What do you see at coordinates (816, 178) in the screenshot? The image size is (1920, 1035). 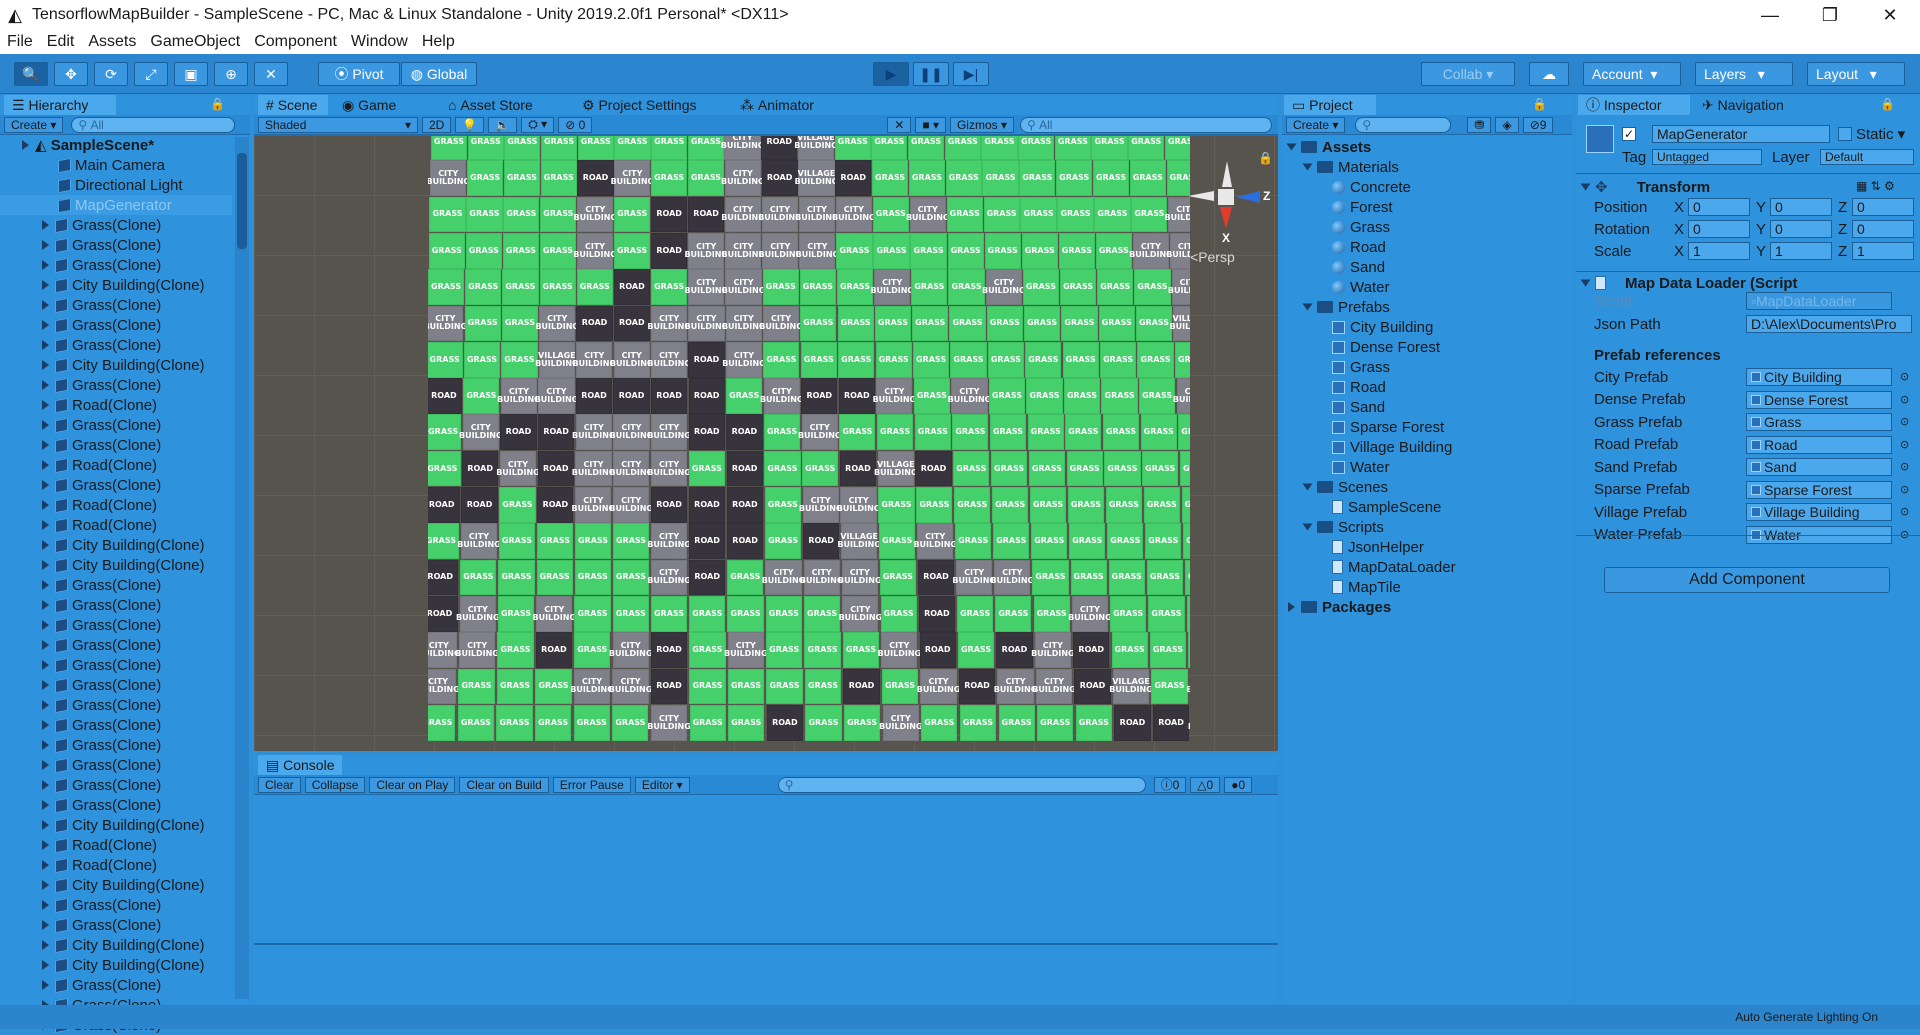 I see `map-tile: VILLAGE BUILDING` at bounding box center [816, 178].